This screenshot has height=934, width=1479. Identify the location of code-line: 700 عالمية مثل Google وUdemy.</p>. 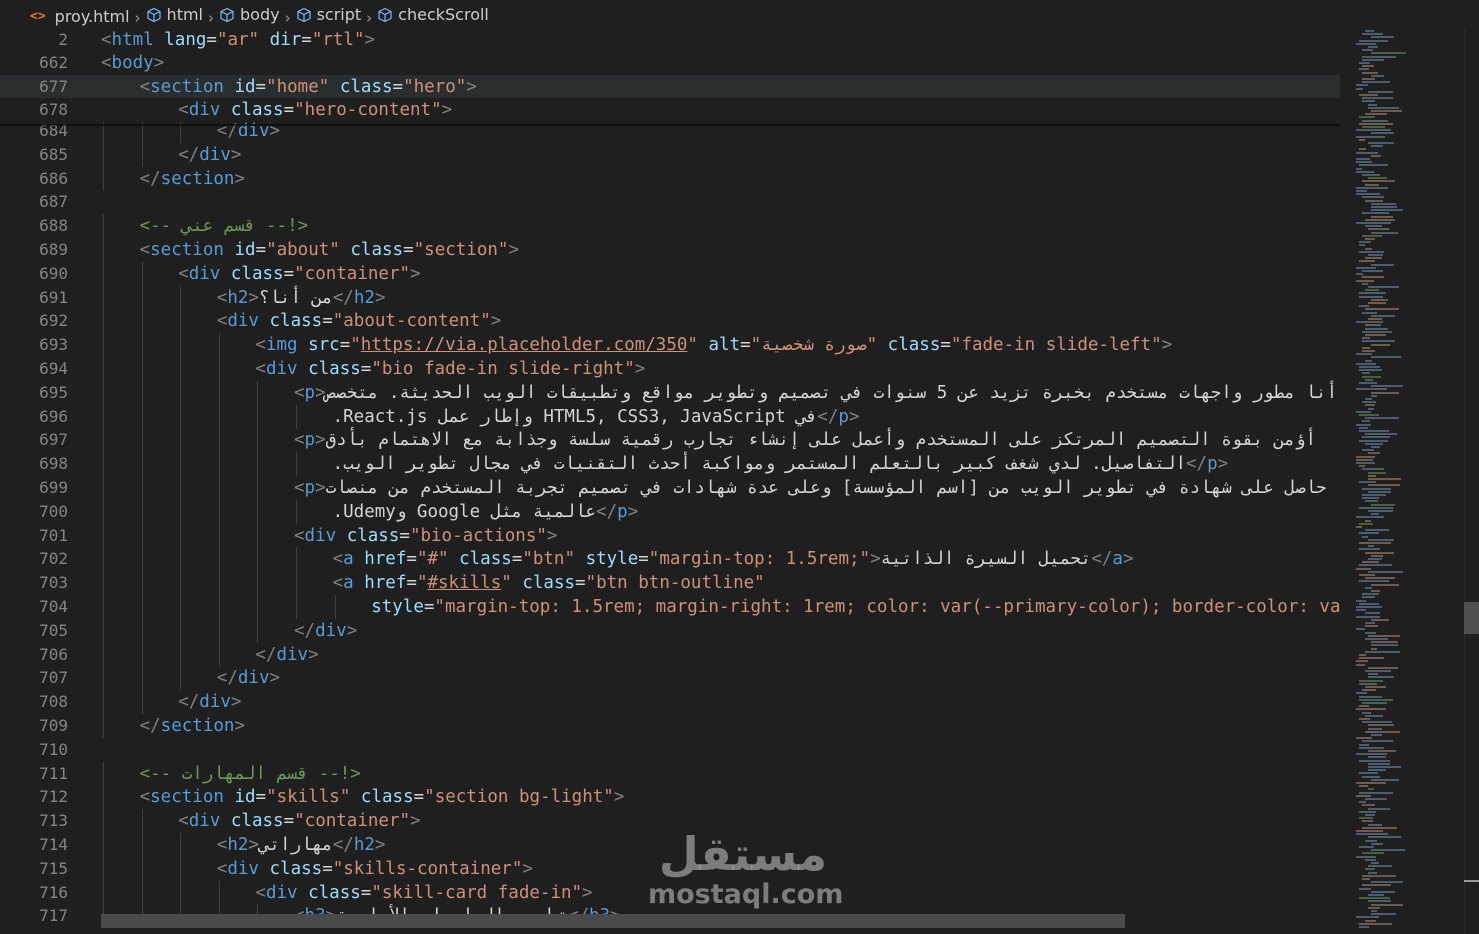
(670, 511).